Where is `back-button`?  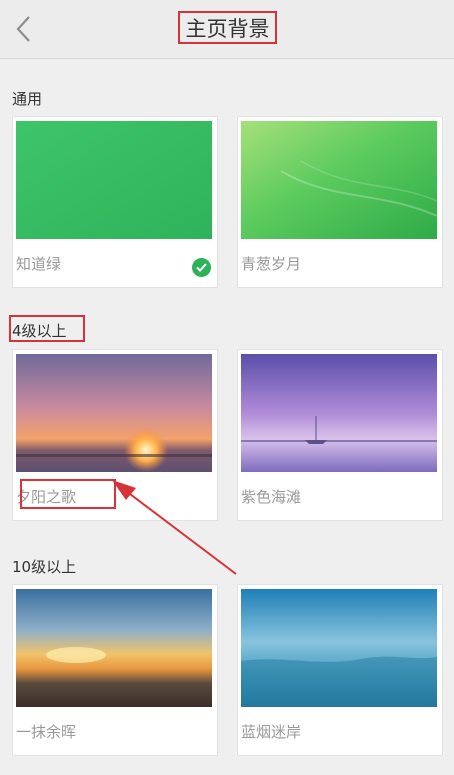
back-button is located at coordinates (23, 29).